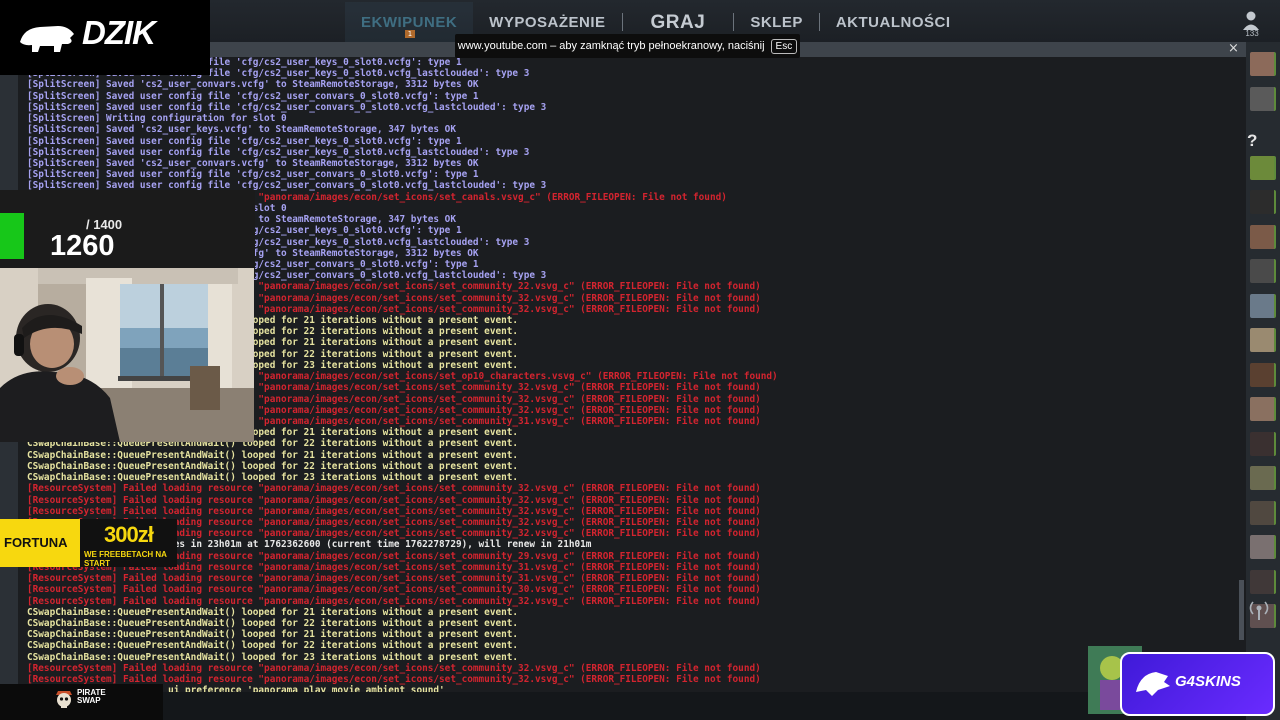 Image resolution: width=1280 pixels, height=720 pixels. I want to click on fortuna-banner: FORTUNA 300zł WE FREEBETACH NA START, so click(88, 543).